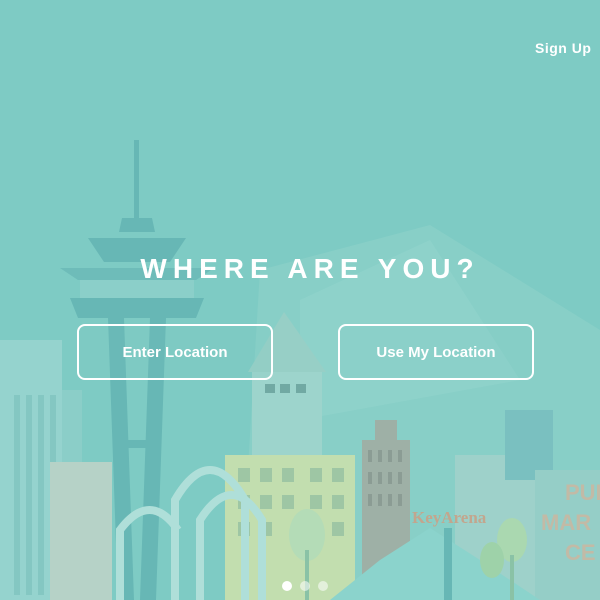  I want to click on use-my-location-button: Use My Location, so click(436, 352).